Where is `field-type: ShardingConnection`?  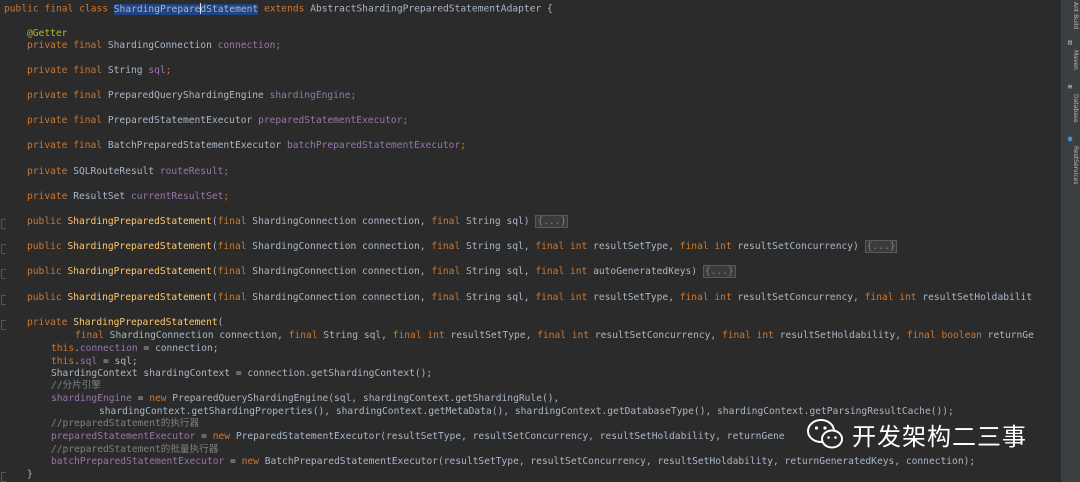
field-type: ShardingConnection is located at coordinates (159, 45).